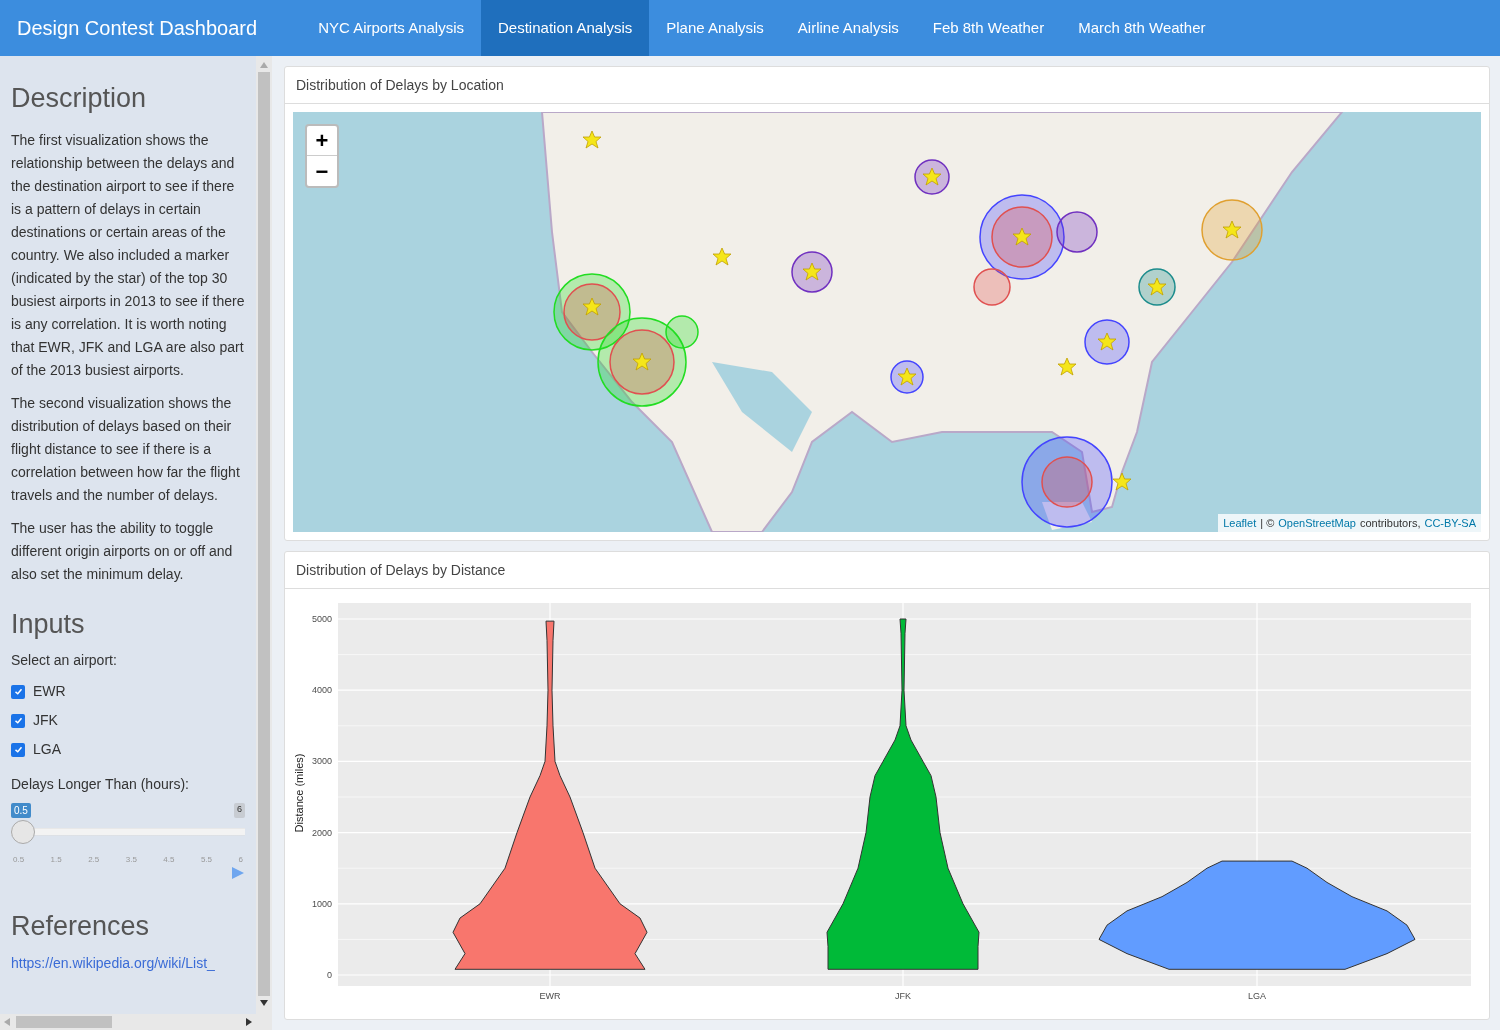 The width and height of the screenshot is (1500, 1030). Describe the element at coordinates (903, 996) in the screenshot. I see `x-tick-label: JFK` at that location.